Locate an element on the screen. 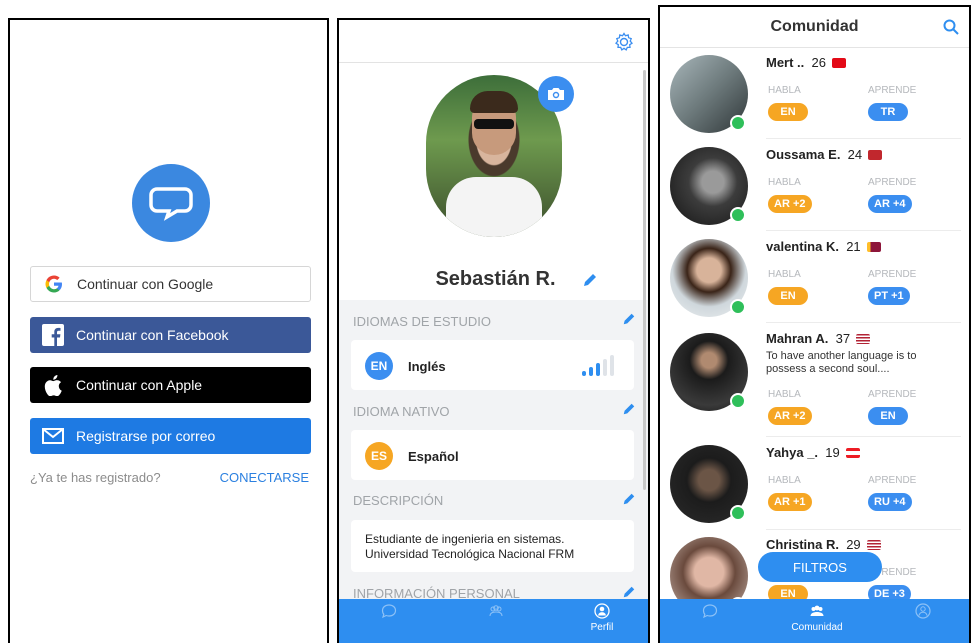 Image resolution: width=974 pixels, height=643 pixels. native-language-title: IDIOMA NATIVO is located at coordinates (401, 411).